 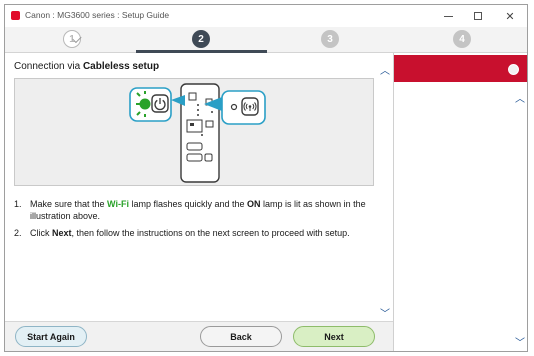 What do you see at coordinates (69, 204) in the screenshot?
I see `instruction-text: Make sure that the` at bounding box center [69, 204].